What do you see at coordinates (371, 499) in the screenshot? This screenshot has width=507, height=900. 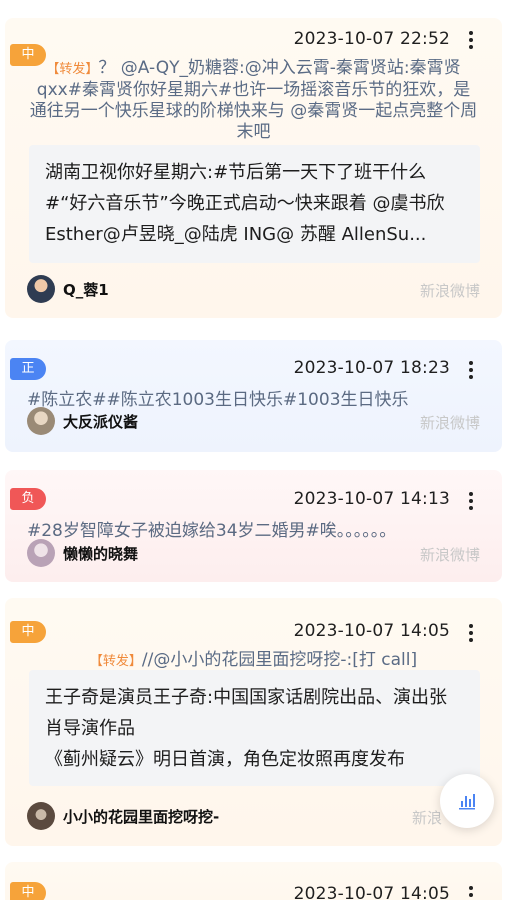 I see `post-time: 2023-10-07 14:13` at bounding box center [371, 499].